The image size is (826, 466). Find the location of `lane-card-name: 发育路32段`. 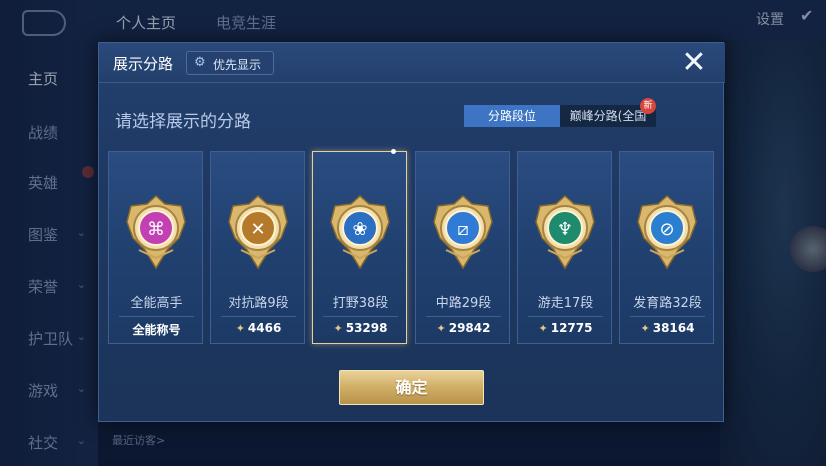

lane-card-name: 发育路32段 is located at coordinates (667, 303).